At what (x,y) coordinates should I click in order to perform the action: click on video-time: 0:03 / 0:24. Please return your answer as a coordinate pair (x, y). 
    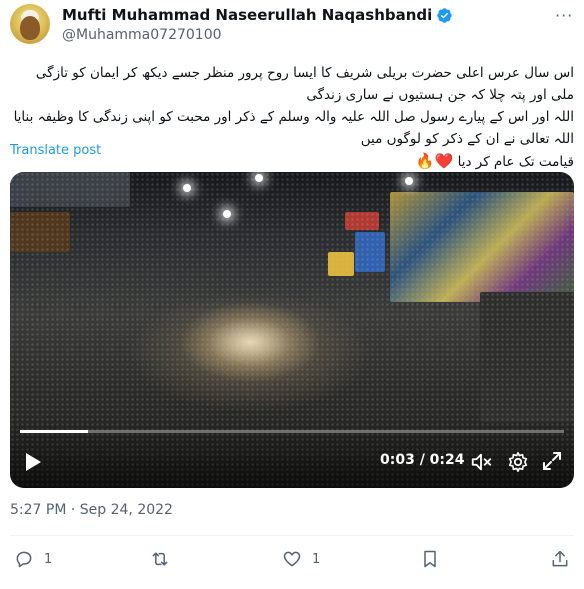
    Looking at the image, I should click on (422, 460).